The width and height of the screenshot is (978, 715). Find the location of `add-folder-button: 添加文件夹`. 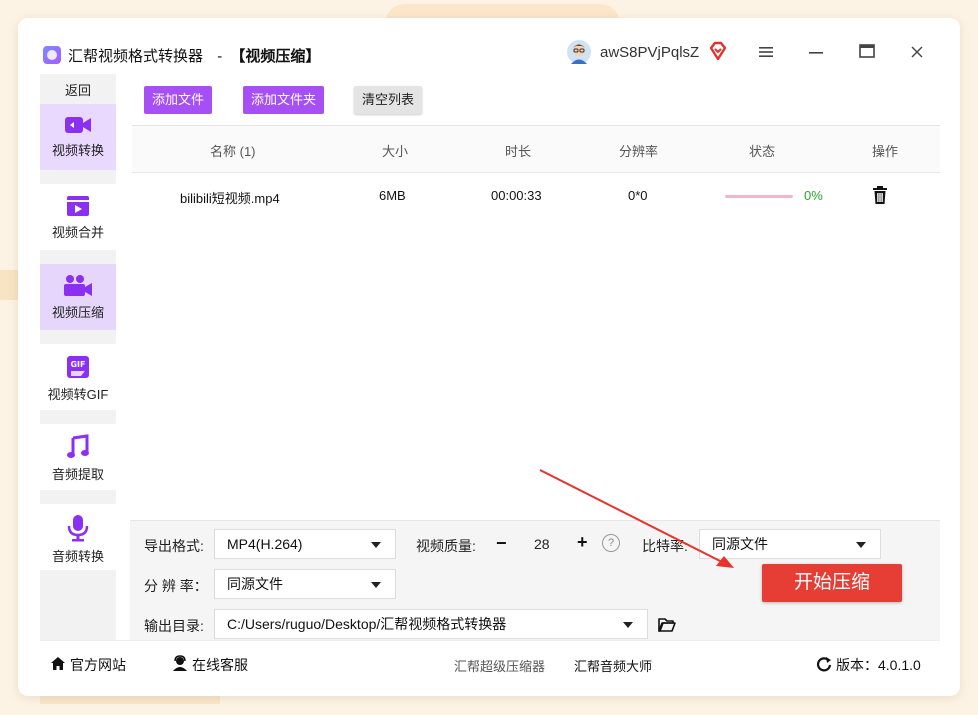

add-folder-button: 添加文件夹 is located at coordinates (284, 100).